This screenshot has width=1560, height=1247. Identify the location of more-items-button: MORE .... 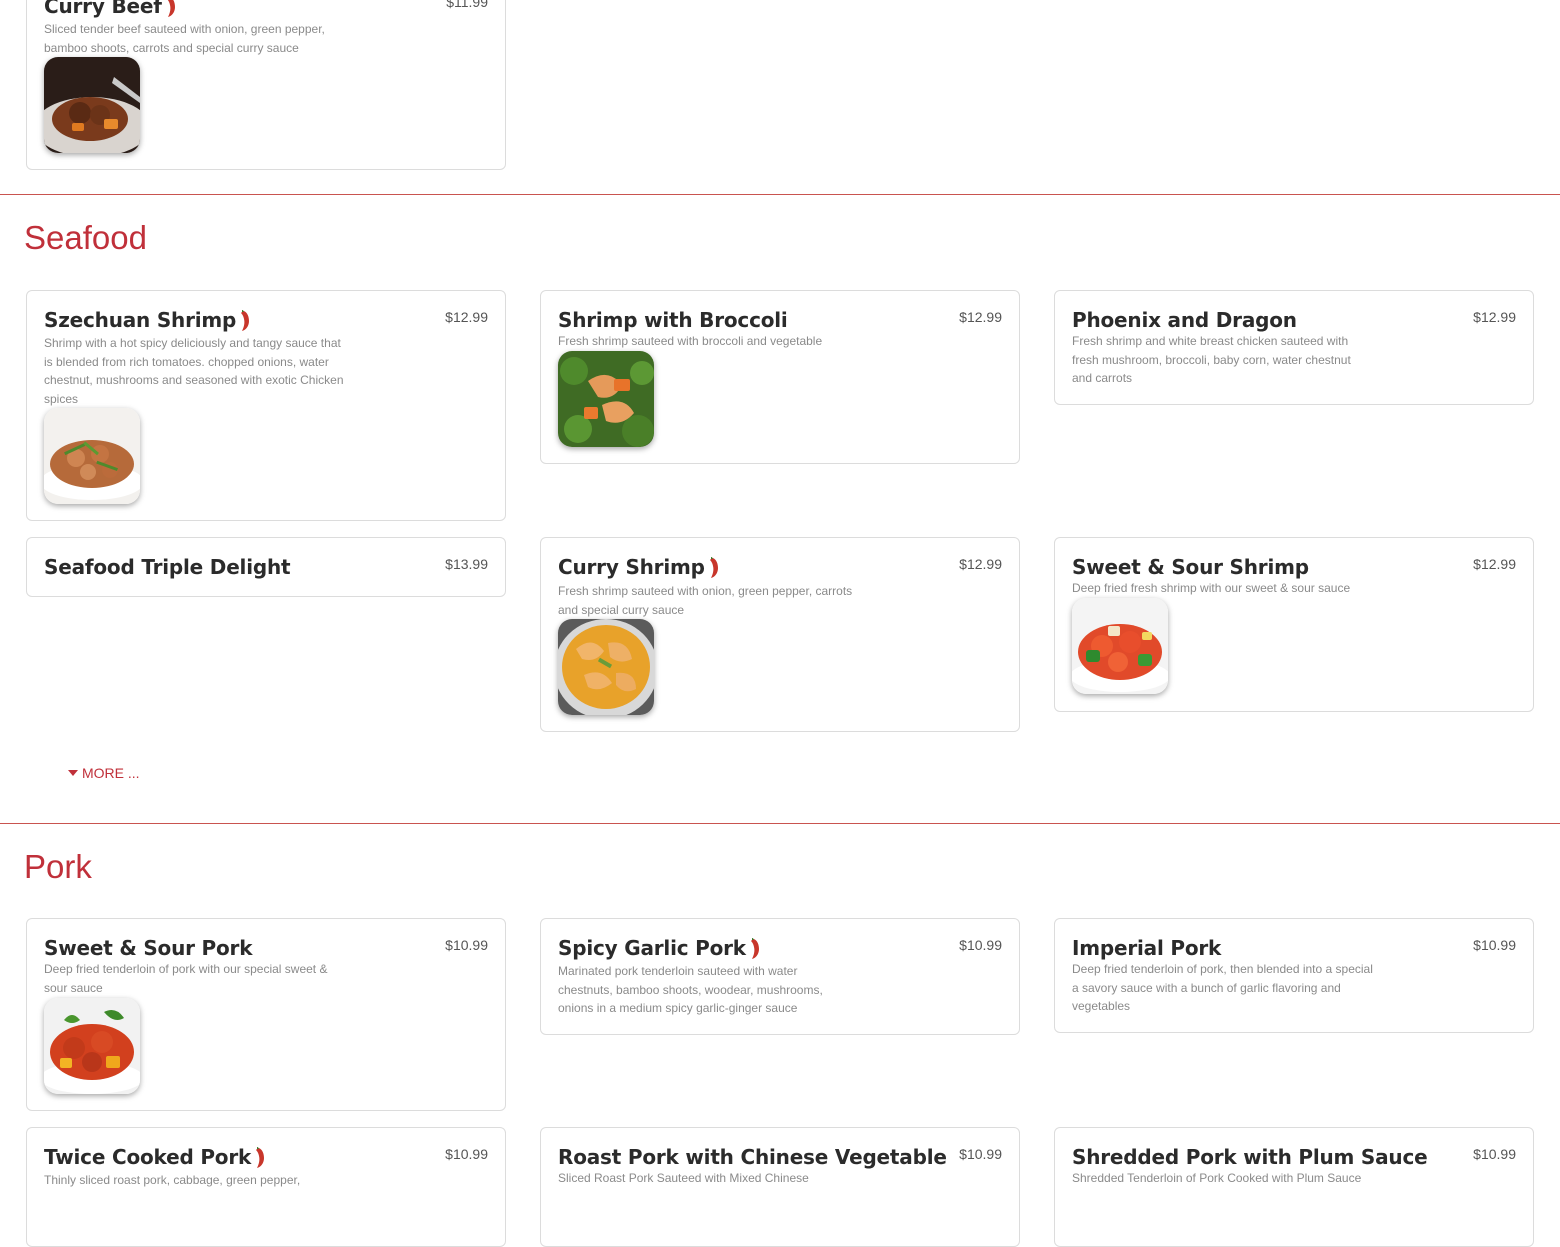
(104, 773).